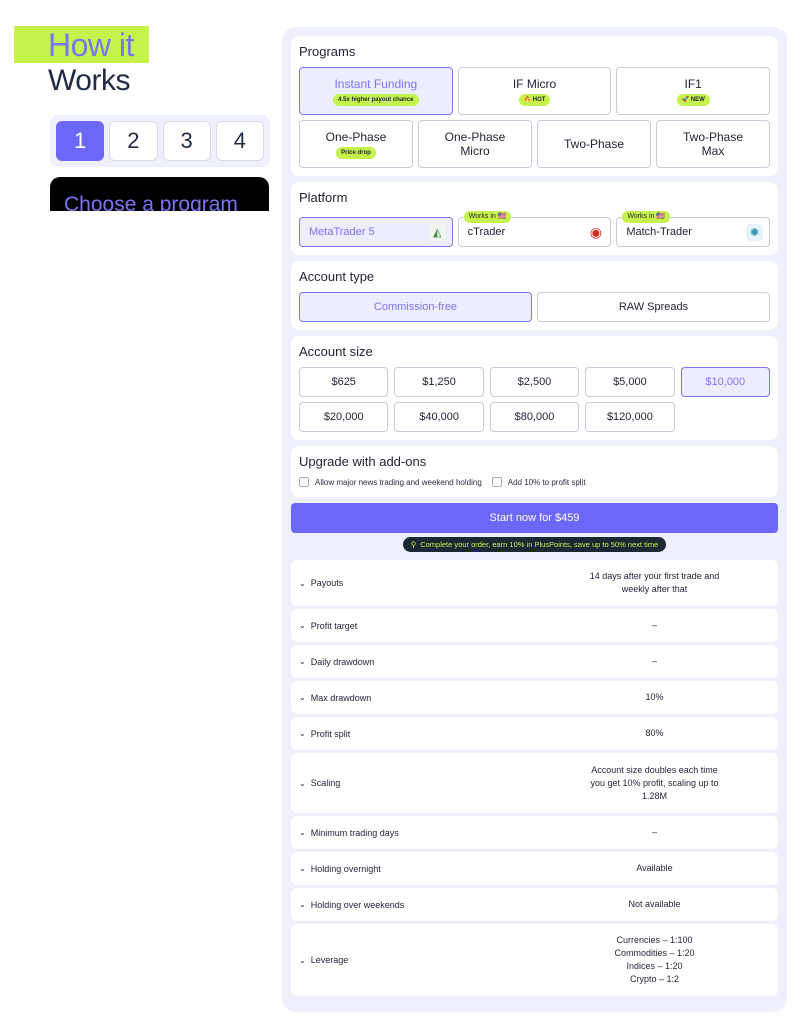 This screenshot has width=809, height=1024. Describe the element at coordinates (534, 417) in the screenshot. I see `account-size-option: $80,000` at that location.